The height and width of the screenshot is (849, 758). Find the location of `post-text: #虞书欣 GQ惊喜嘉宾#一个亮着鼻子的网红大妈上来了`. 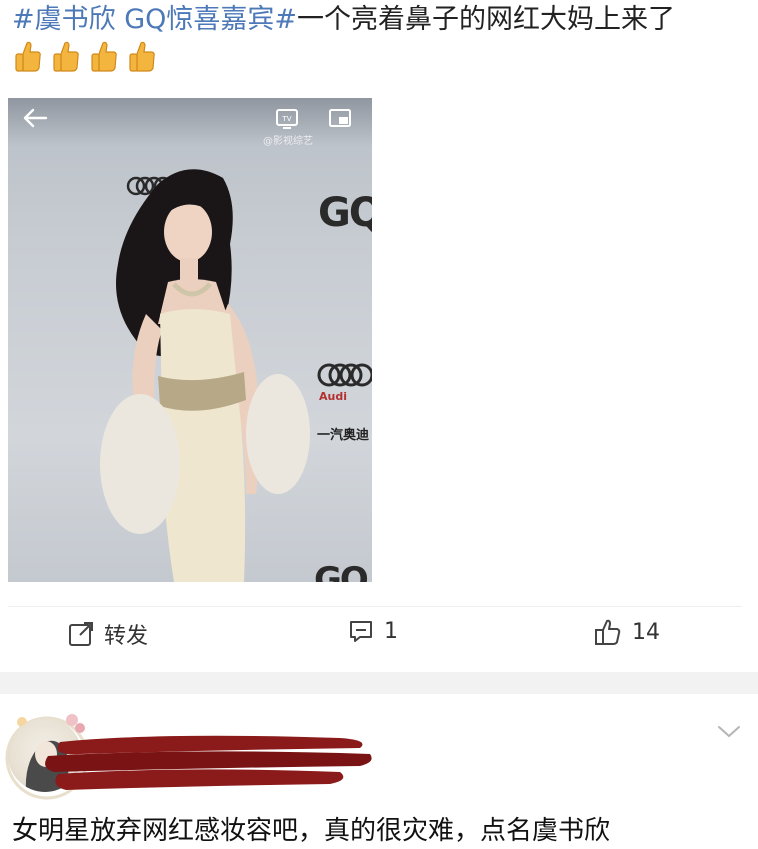

post-text: #虞书欣 GQ惊喜嘉宾#一个亮着鼻子的网红大妈上来了 is located at coordinates (382, 20).